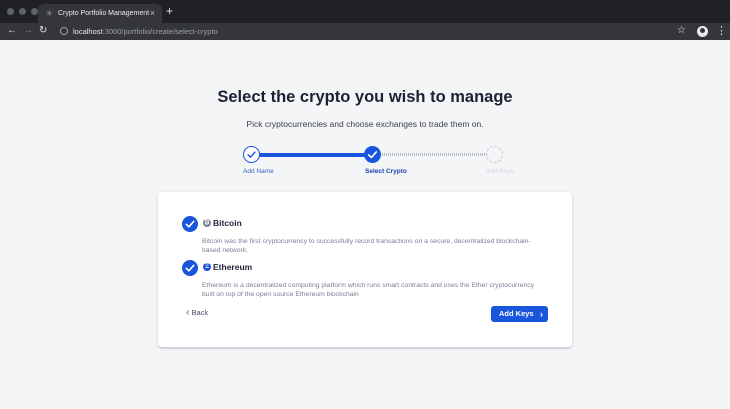  Describe the element at coordinates (49, 13) in the screenshot. I see `tab-favicon-icon: ✳` at that location.